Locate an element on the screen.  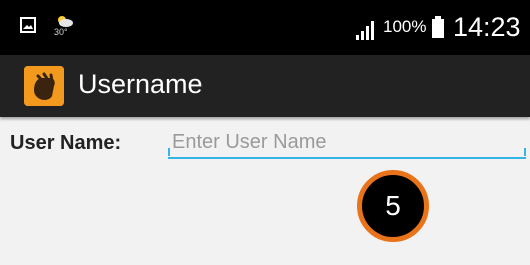
battery-icon is located at coordinates (438, 27).